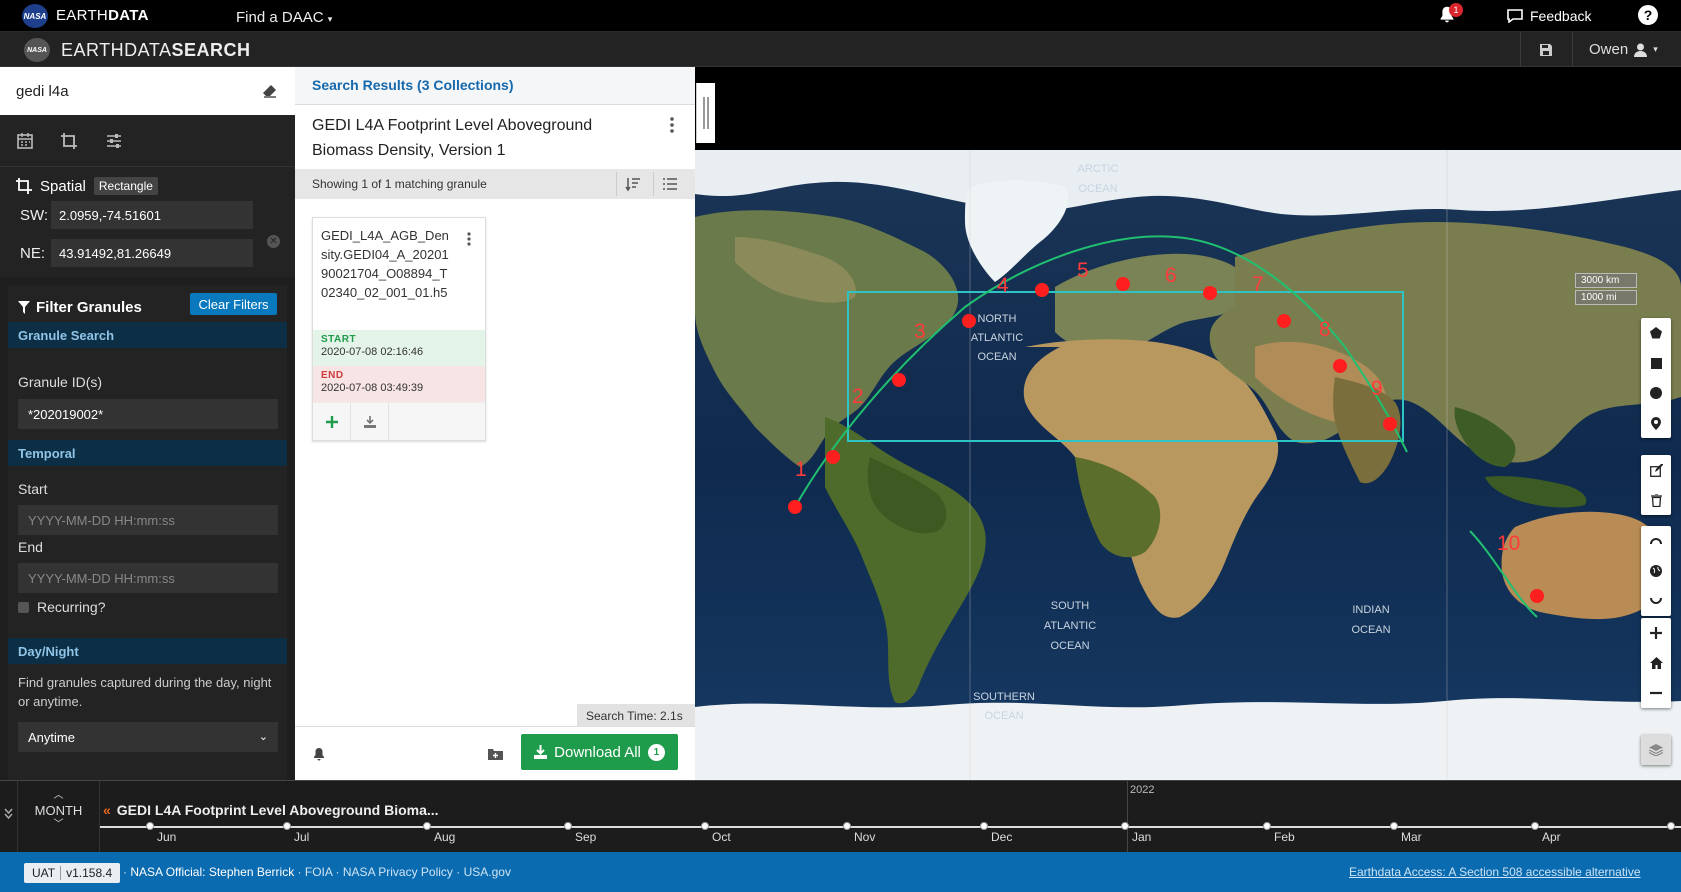 The width and height of the screenshot is (1681, 892). I want to click on end-date-input, so click(148, 578).